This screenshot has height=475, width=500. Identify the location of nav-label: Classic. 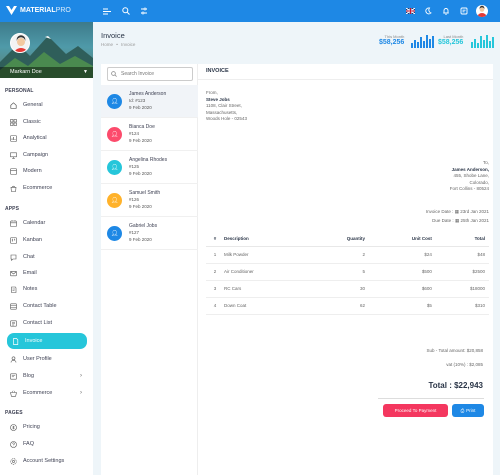
(32, 122).